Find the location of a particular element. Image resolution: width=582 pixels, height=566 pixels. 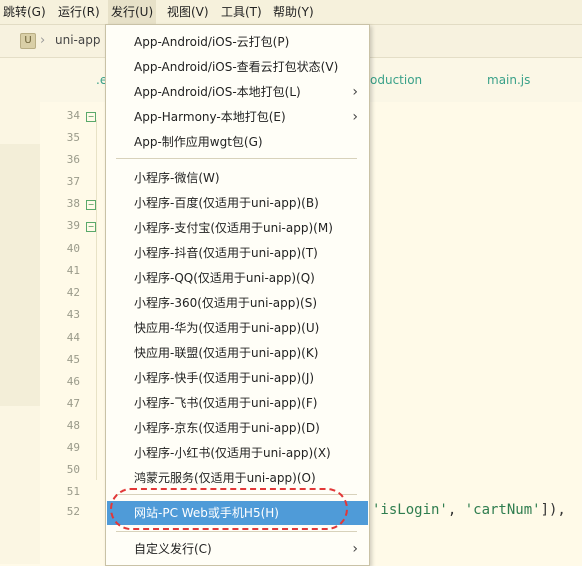

project-explorer is located at coordinates (20, 311).